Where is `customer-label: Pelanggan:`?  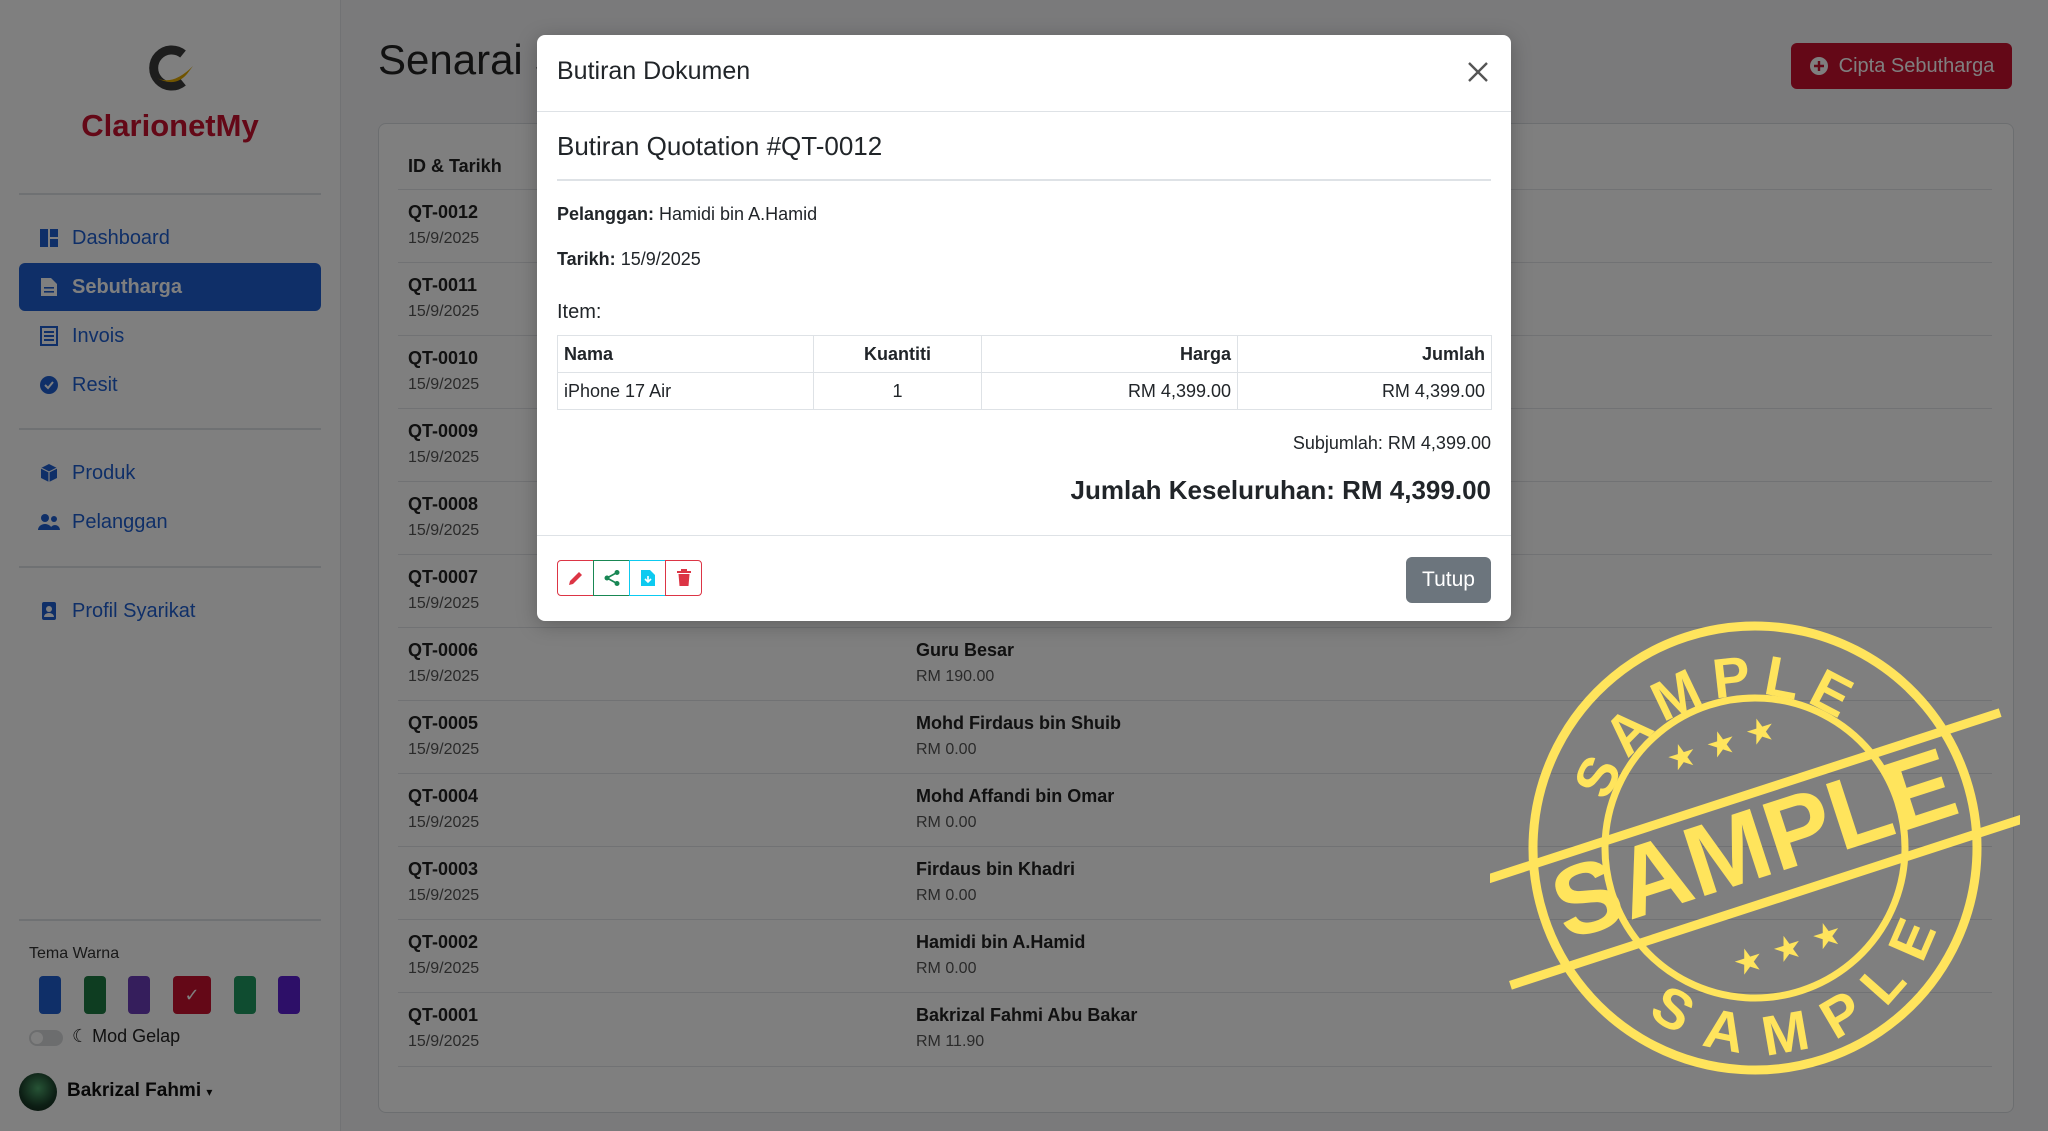 customer-label: Pelanggan: is located at coordinates (606, 214).